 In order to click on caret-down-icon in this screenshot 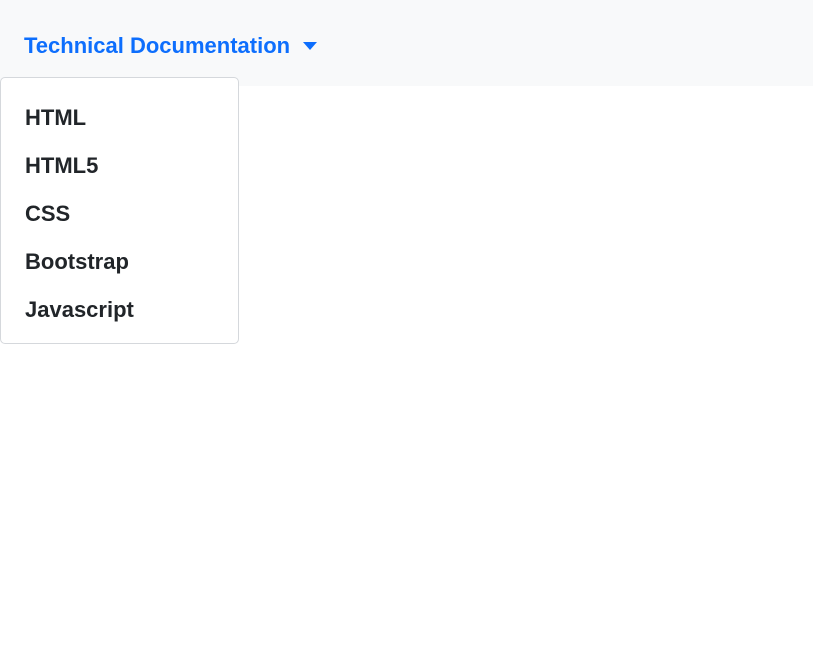, I will do `click(310, 46)`.